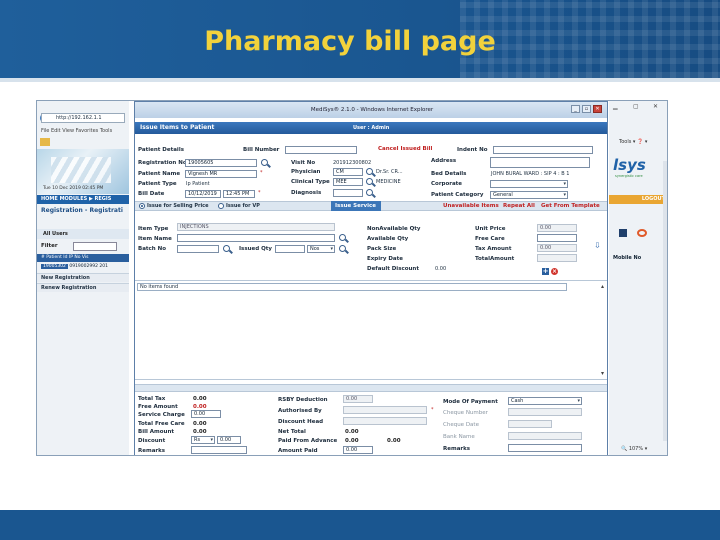 The image size is (720, 540). Describe the element at coordinates (530, 424) in the screenshot. I see `cheque-date-input` at that location.